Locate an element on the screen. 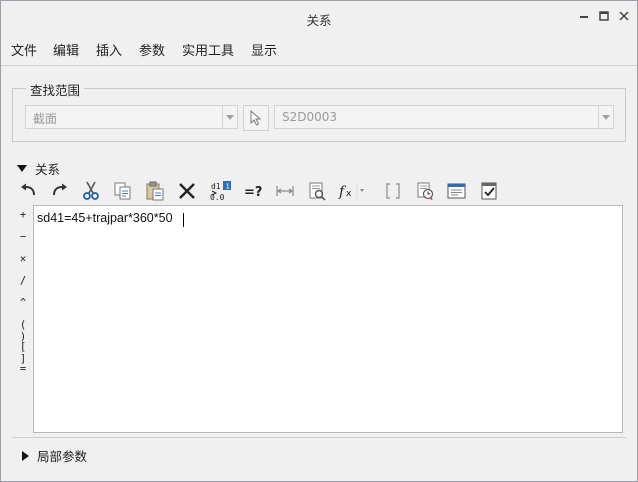 This screenshot has height=482, width=638. maximize-icon is located at coordinates (604, 16).